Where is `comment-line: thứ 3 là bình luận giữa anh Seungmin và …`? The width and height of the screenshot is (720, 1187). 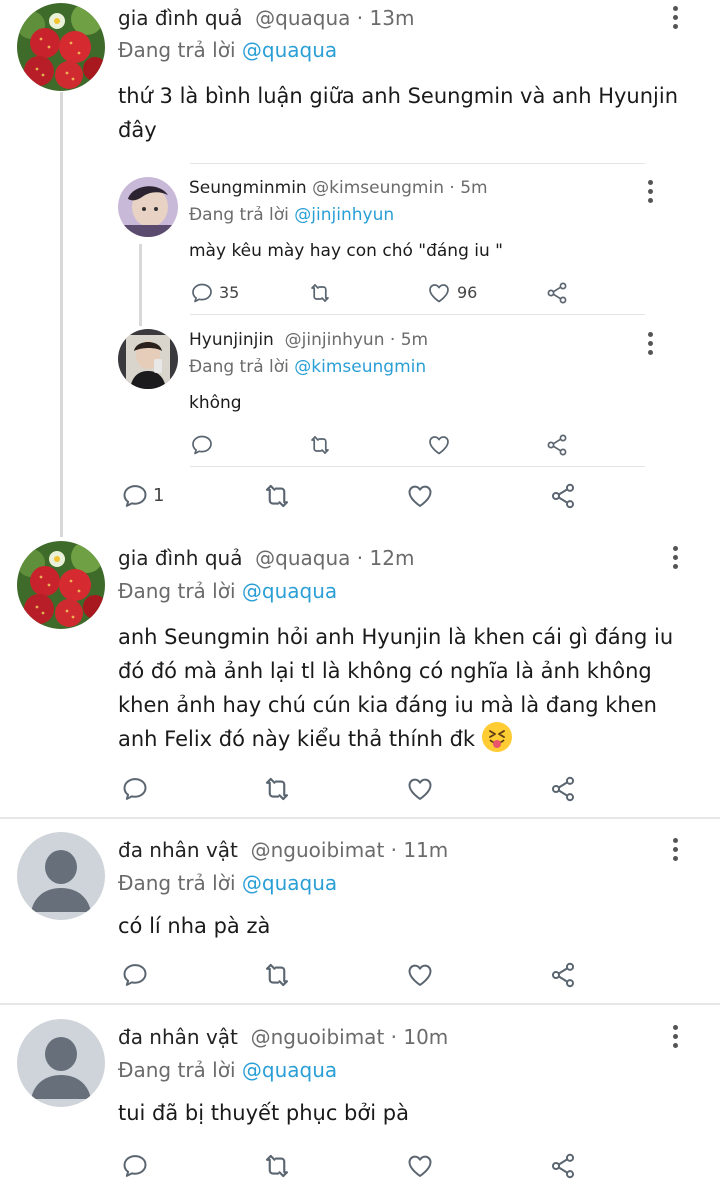 comment-line: thứ 3 là bình luận giữa anh Seungmin và … is located at coordinates (398, 96).